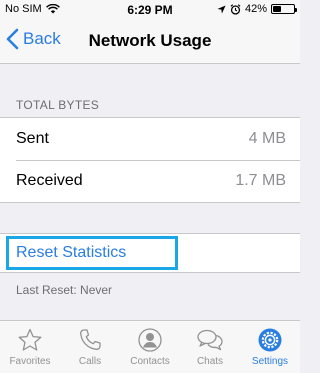 The height and width of the screenshot is (373, 320). I want to click on tab-chats: Chats, so click(210, 347).